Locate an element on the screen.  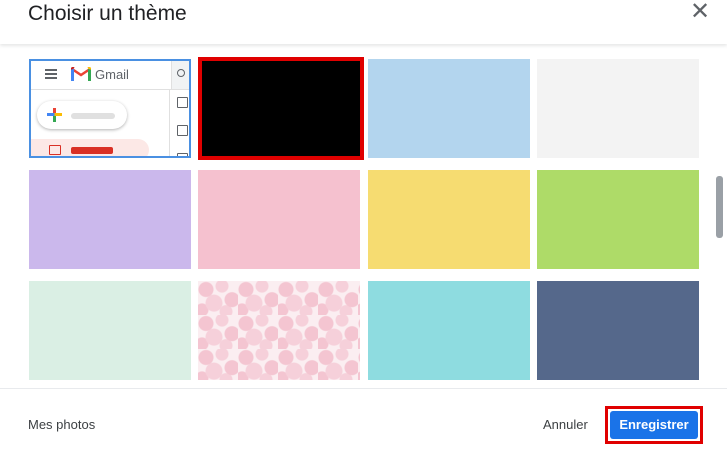
theme-tile-turquoise is located at coordinates (449, 330).